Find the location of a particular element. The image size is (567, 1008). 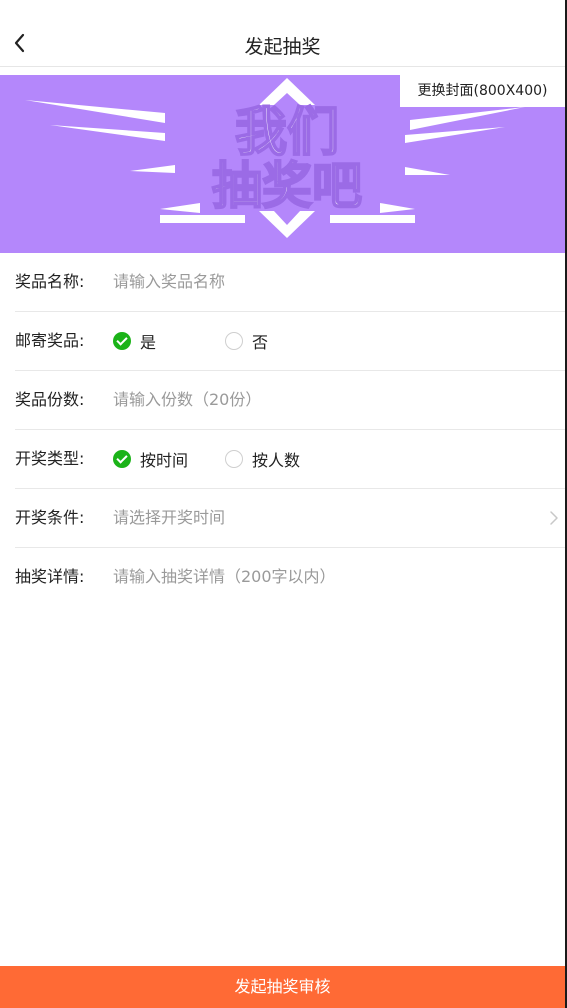

prize-count-row: 奖品份数: 请输入份数（20份） is located at coordinates (290, 400).